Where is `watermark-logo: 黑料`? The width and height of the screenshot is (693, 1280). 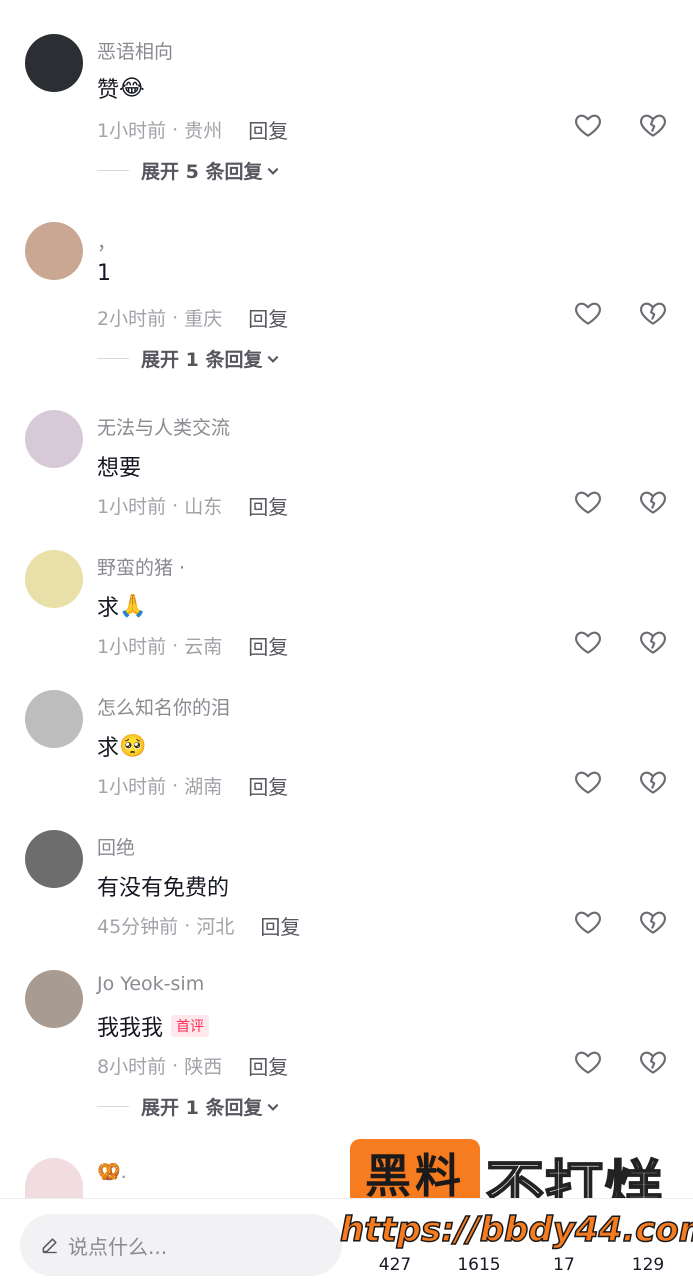
watermark-logo: 黑料 is located at coordinates (415, 1173).